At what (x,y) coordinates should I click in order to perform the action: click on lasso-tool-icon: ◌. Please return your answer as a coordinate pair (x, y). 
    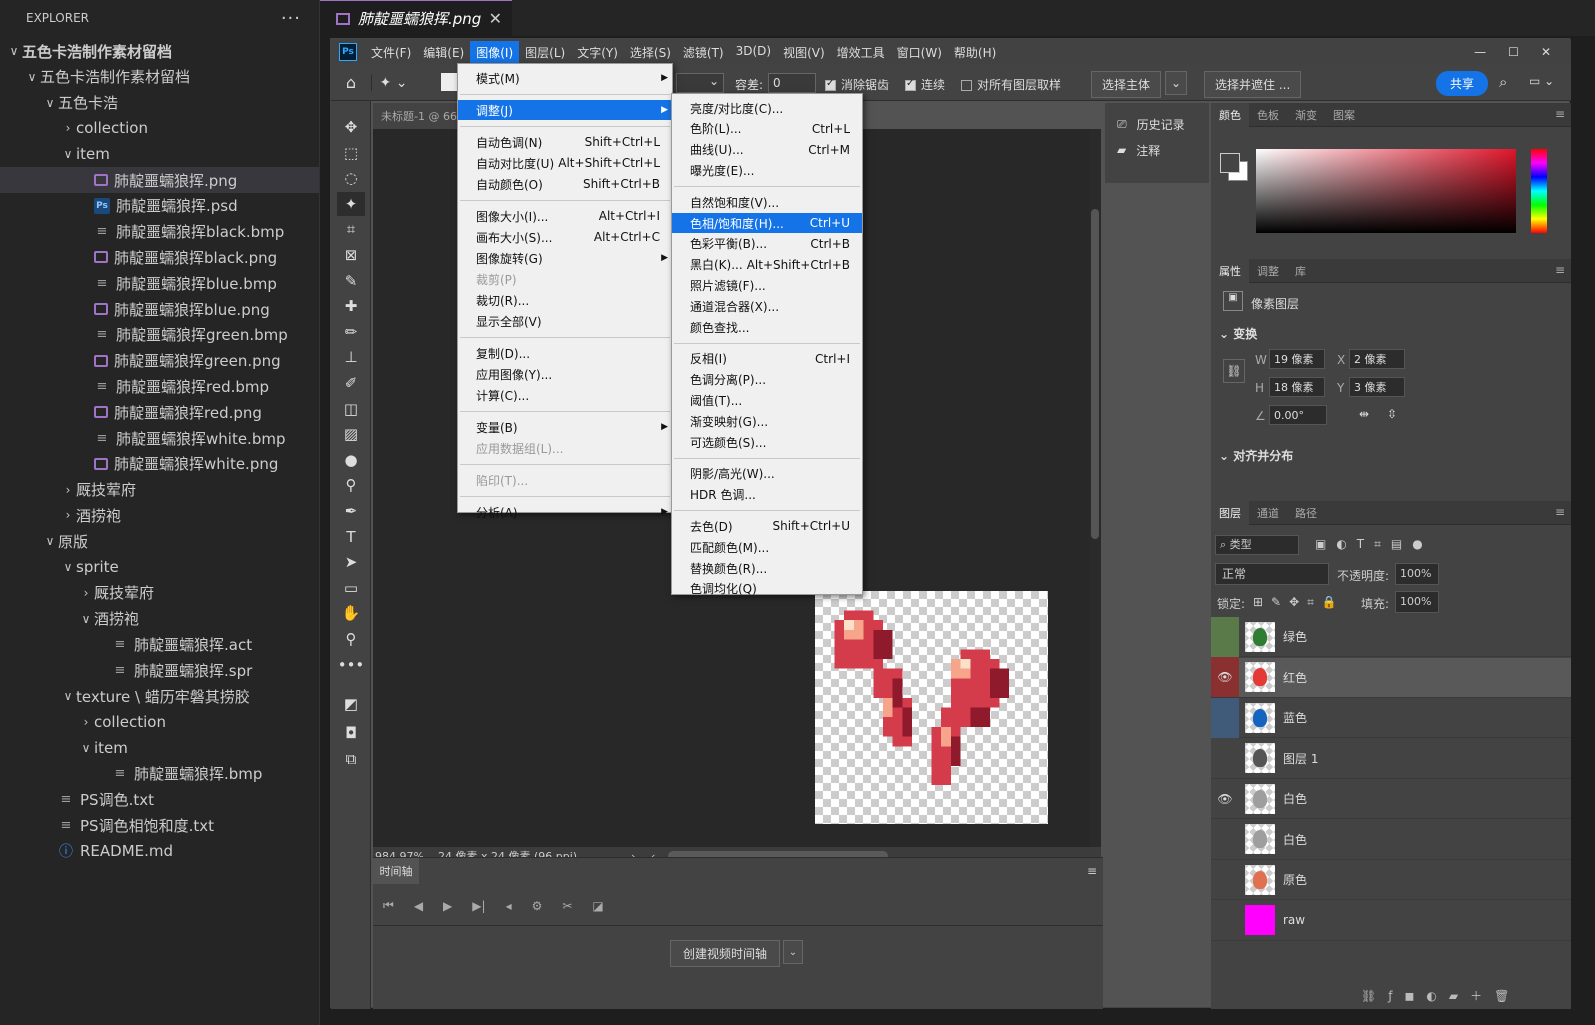
    Looking at the image, I should click on (351, 178).